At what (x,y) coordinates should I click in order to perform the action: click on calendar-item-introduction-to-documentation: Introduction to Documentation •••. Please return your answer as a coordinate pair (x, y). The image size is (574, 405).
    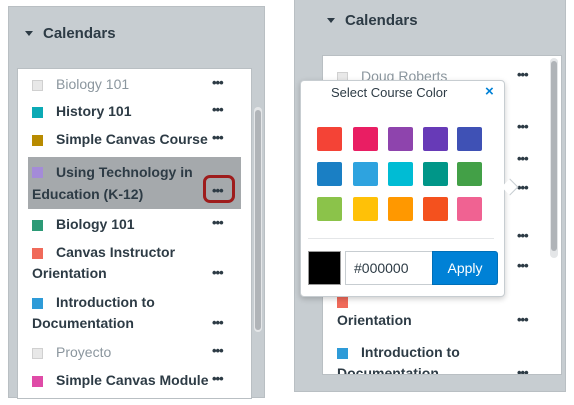
    Looking at the image, I should click on (134, 313).